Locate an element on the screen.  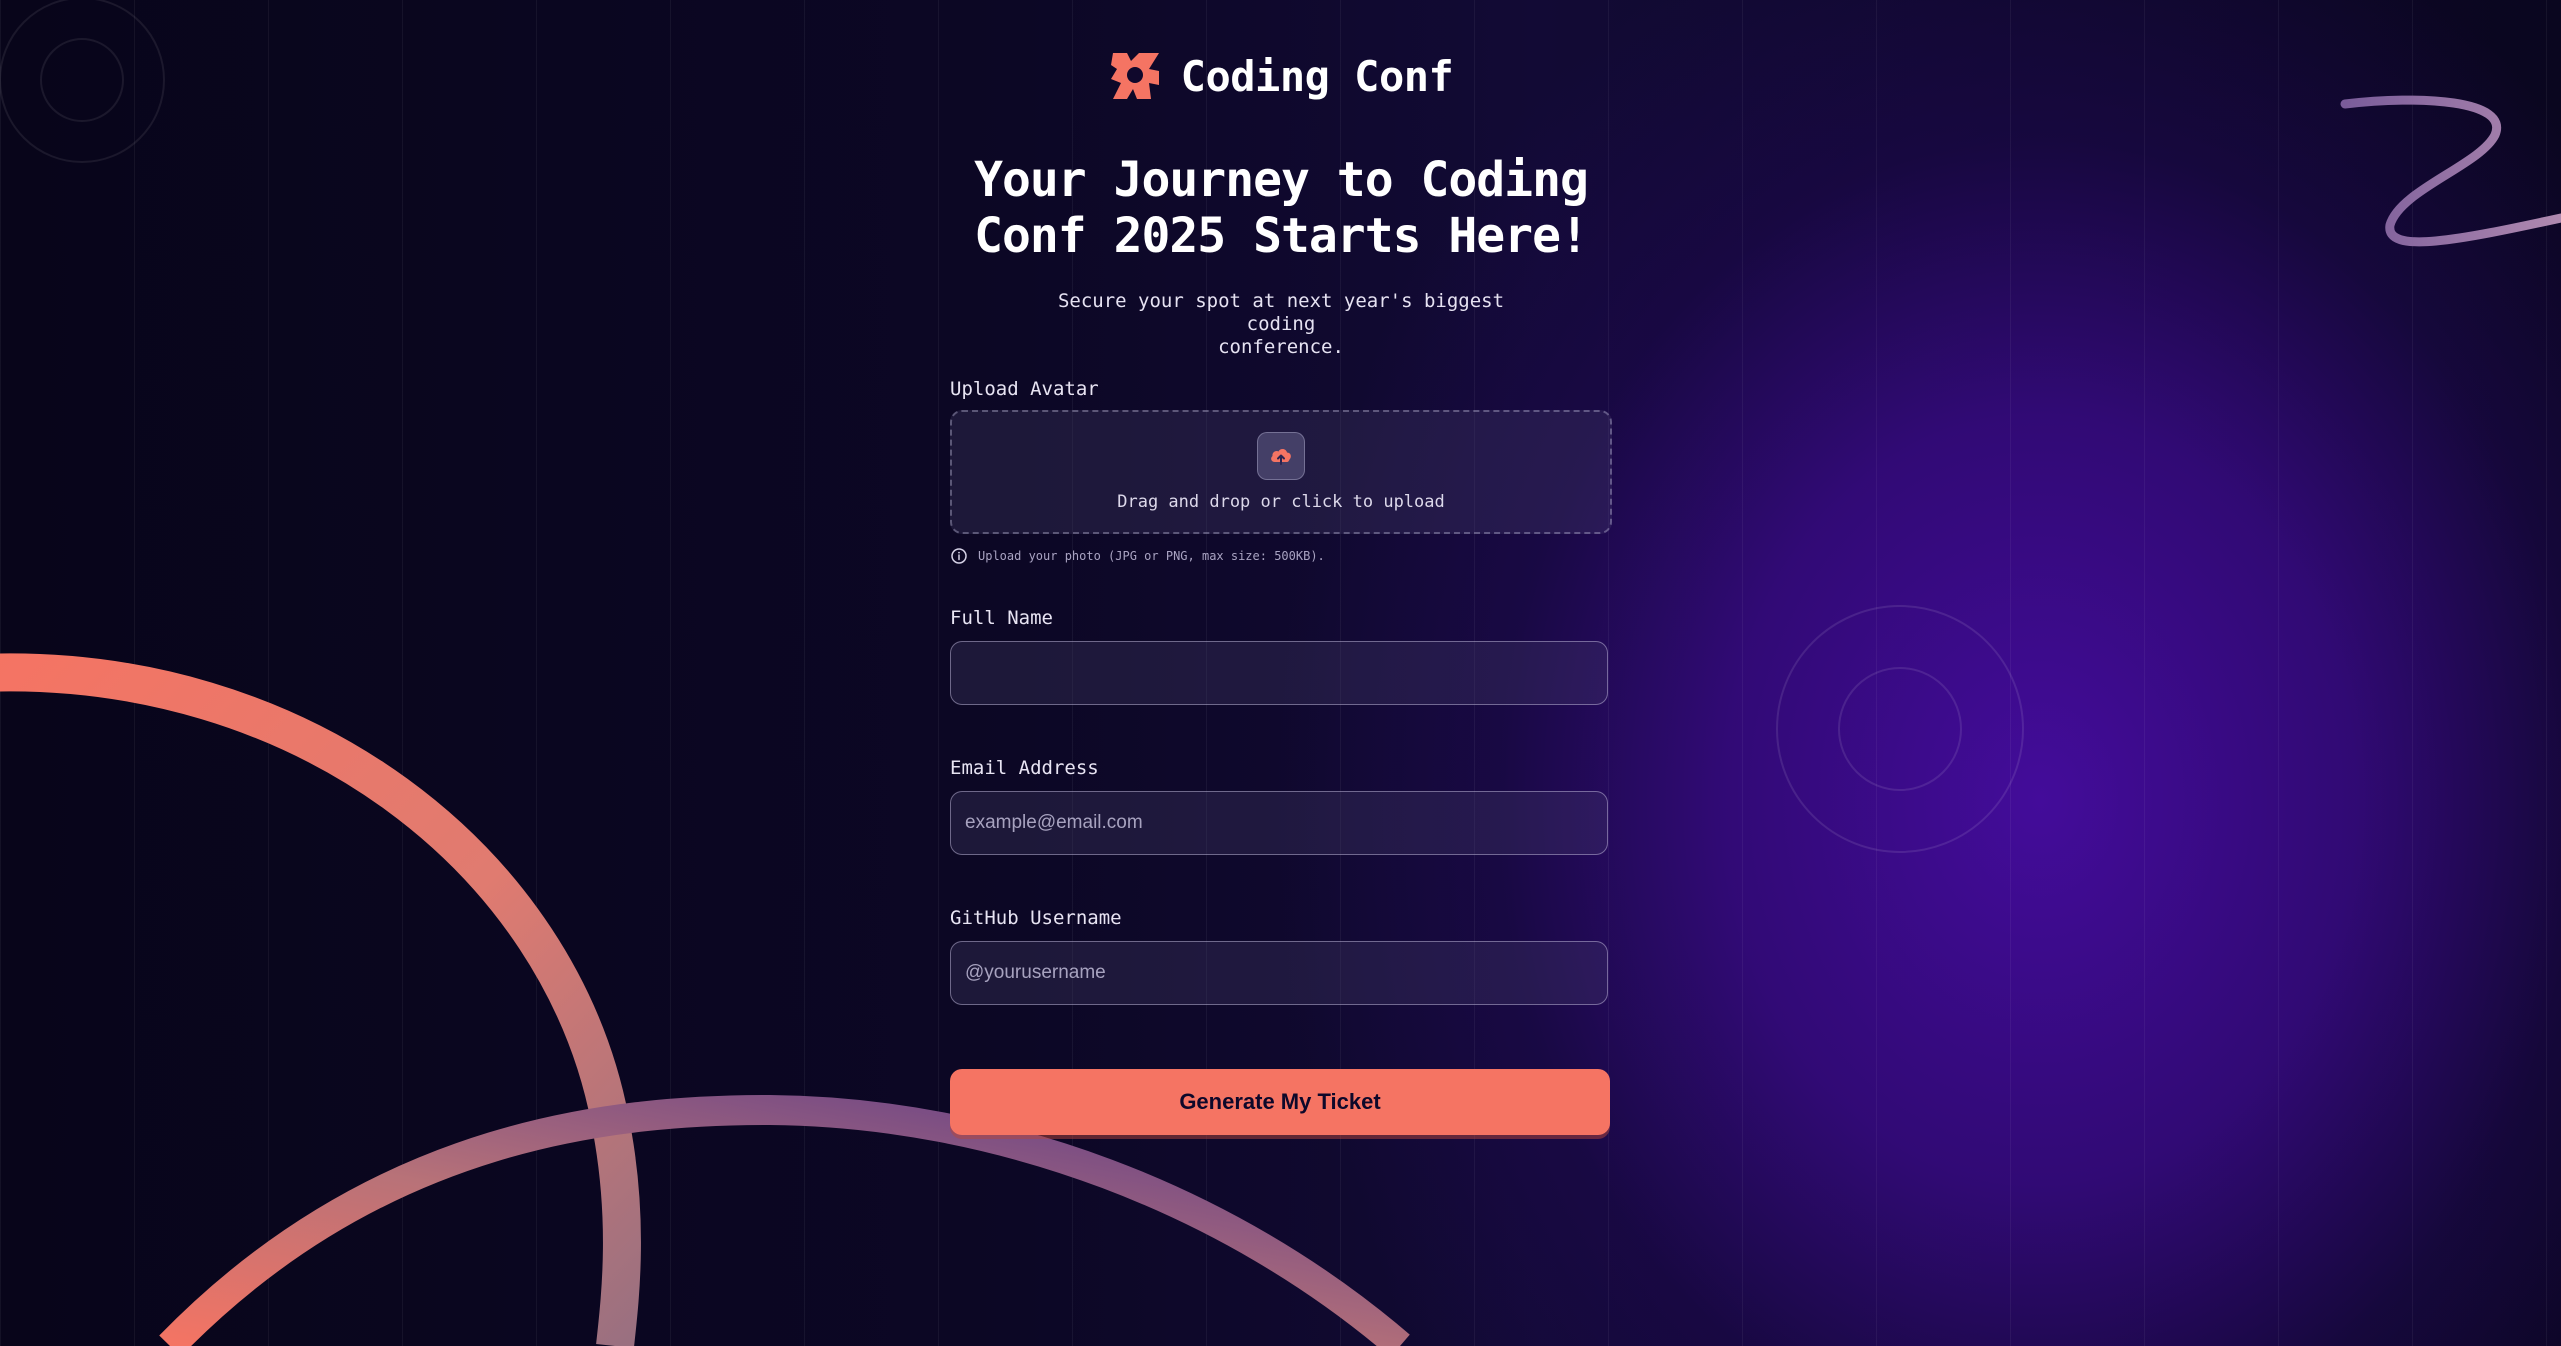
logo: Coding Conf is located at coordinates (1281, 76).